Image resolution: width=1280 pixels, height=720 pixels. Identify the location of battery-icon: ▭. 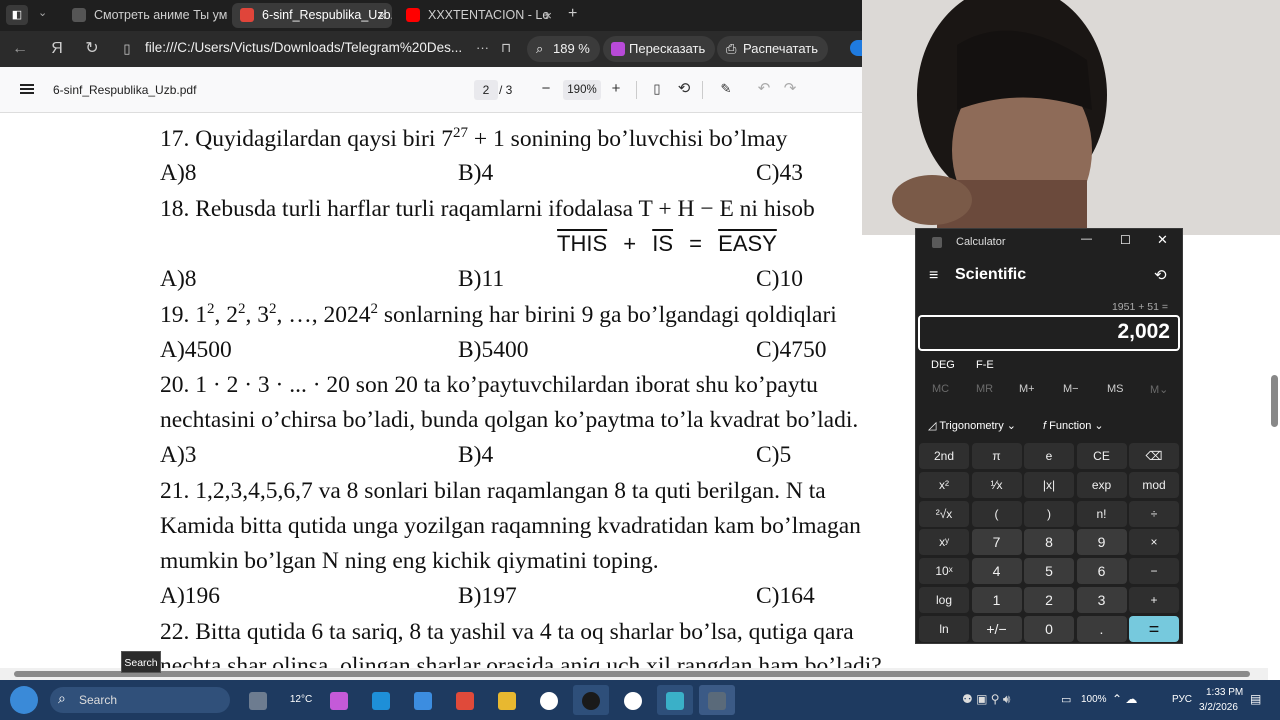
(1066, 699).